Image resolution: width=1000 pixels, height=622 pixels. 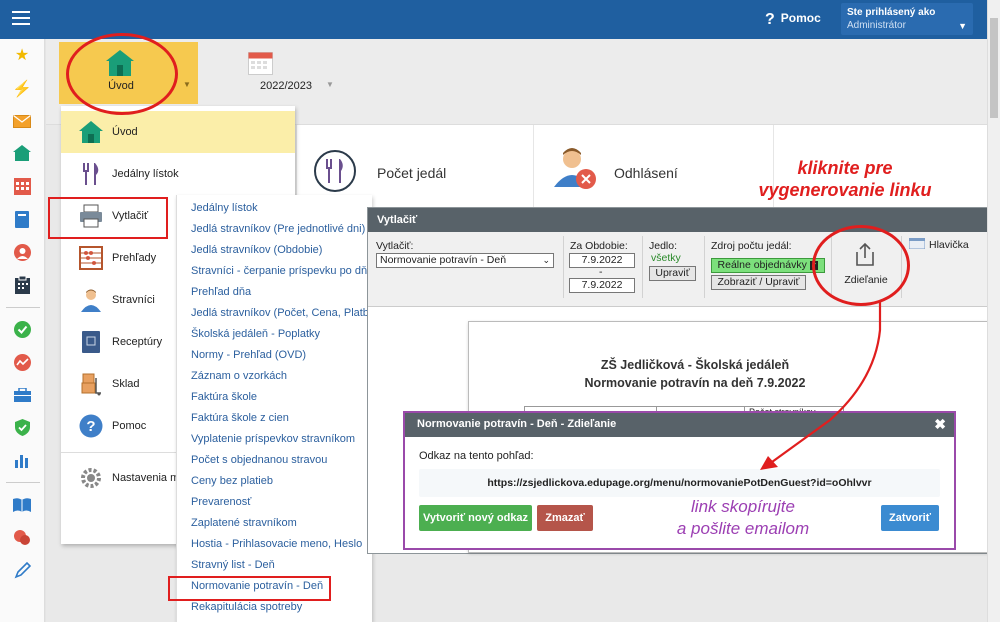 I want to click on annotation-click-line1: kliknite pre, so click(x=845, y=168).